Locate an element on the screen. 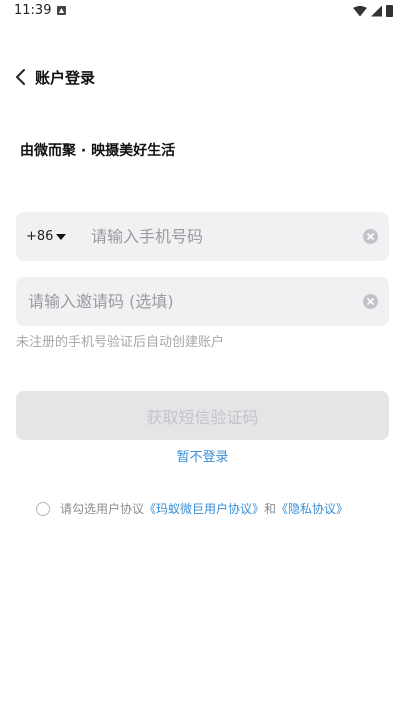 This screenshot has width=405, height=720. agreement-row: 请勾选用户协议 《玛蚁微巨用户协议》 和 《隐私协议》 is located at coordinates (192, 509).